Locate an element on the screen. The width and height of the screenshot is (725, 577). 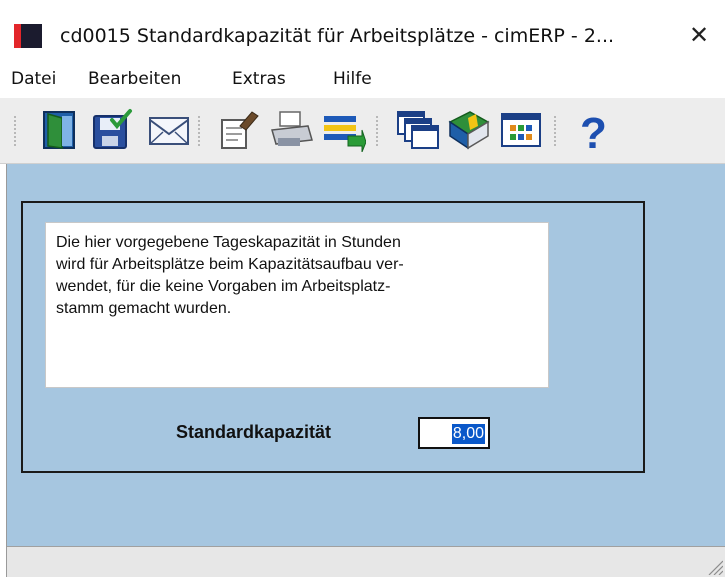
close-button: ✕ is located at coordinates (699, 35).